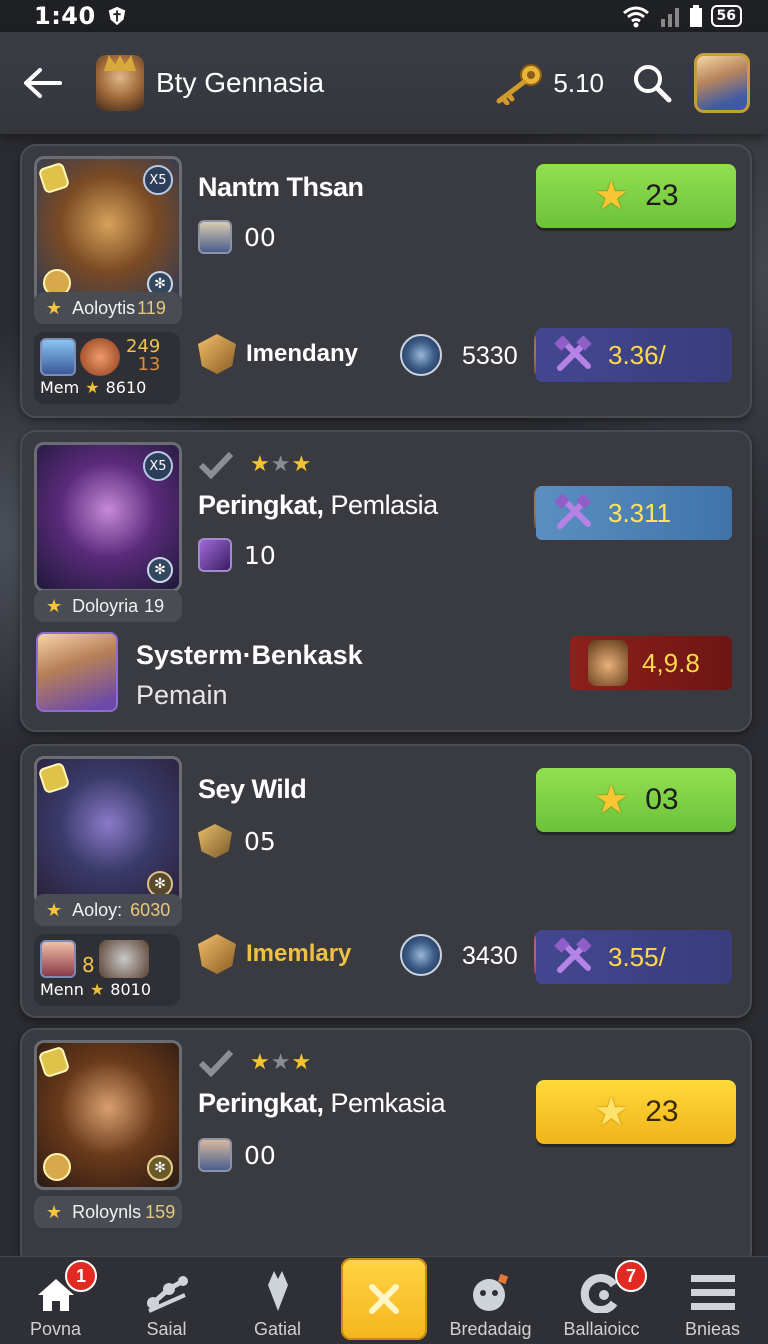  I want to click on stat-top2: 13, so click(149, 364).